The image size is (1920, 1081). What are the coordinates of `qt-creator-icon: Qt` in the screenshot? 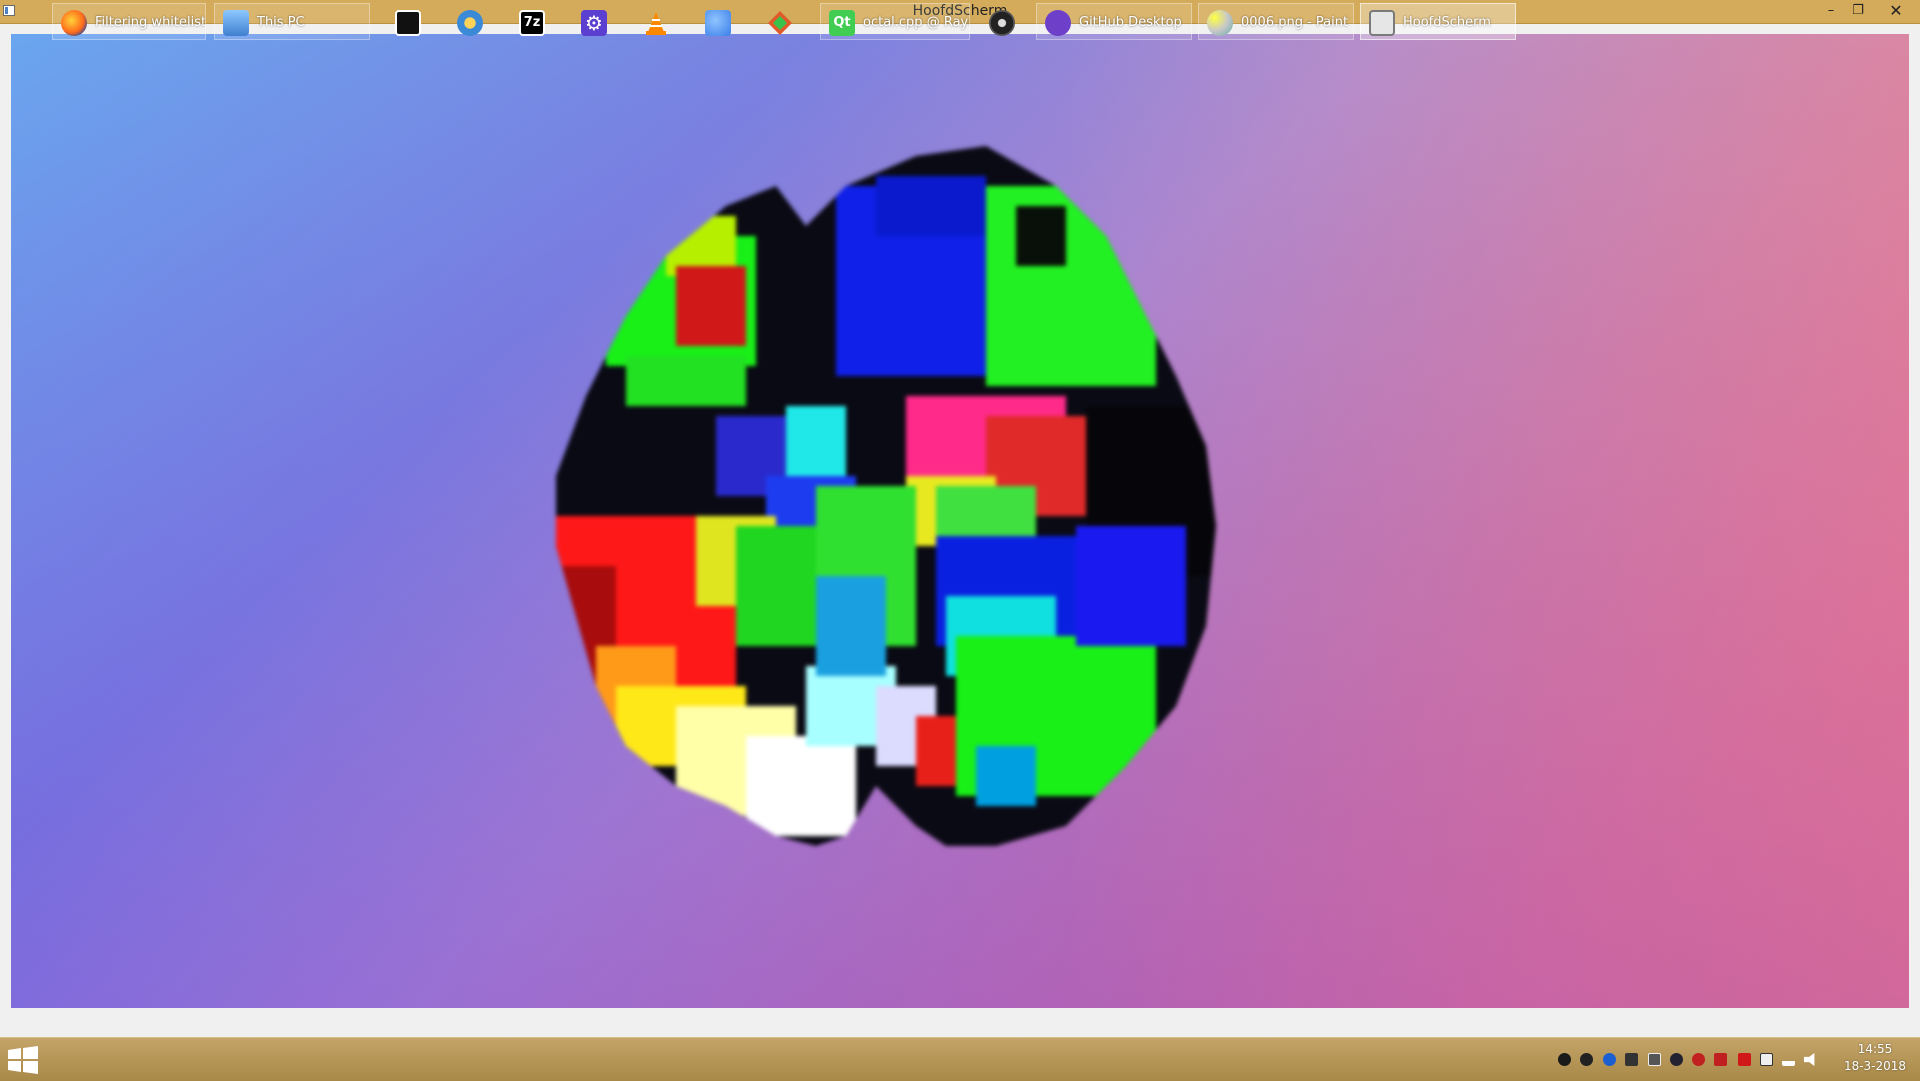 It's located at (842, 23).